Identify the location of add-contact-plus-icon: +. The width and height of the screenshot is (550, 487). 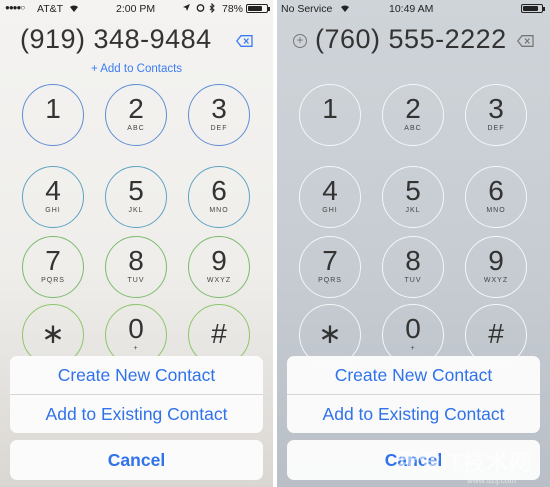
(300, 41).